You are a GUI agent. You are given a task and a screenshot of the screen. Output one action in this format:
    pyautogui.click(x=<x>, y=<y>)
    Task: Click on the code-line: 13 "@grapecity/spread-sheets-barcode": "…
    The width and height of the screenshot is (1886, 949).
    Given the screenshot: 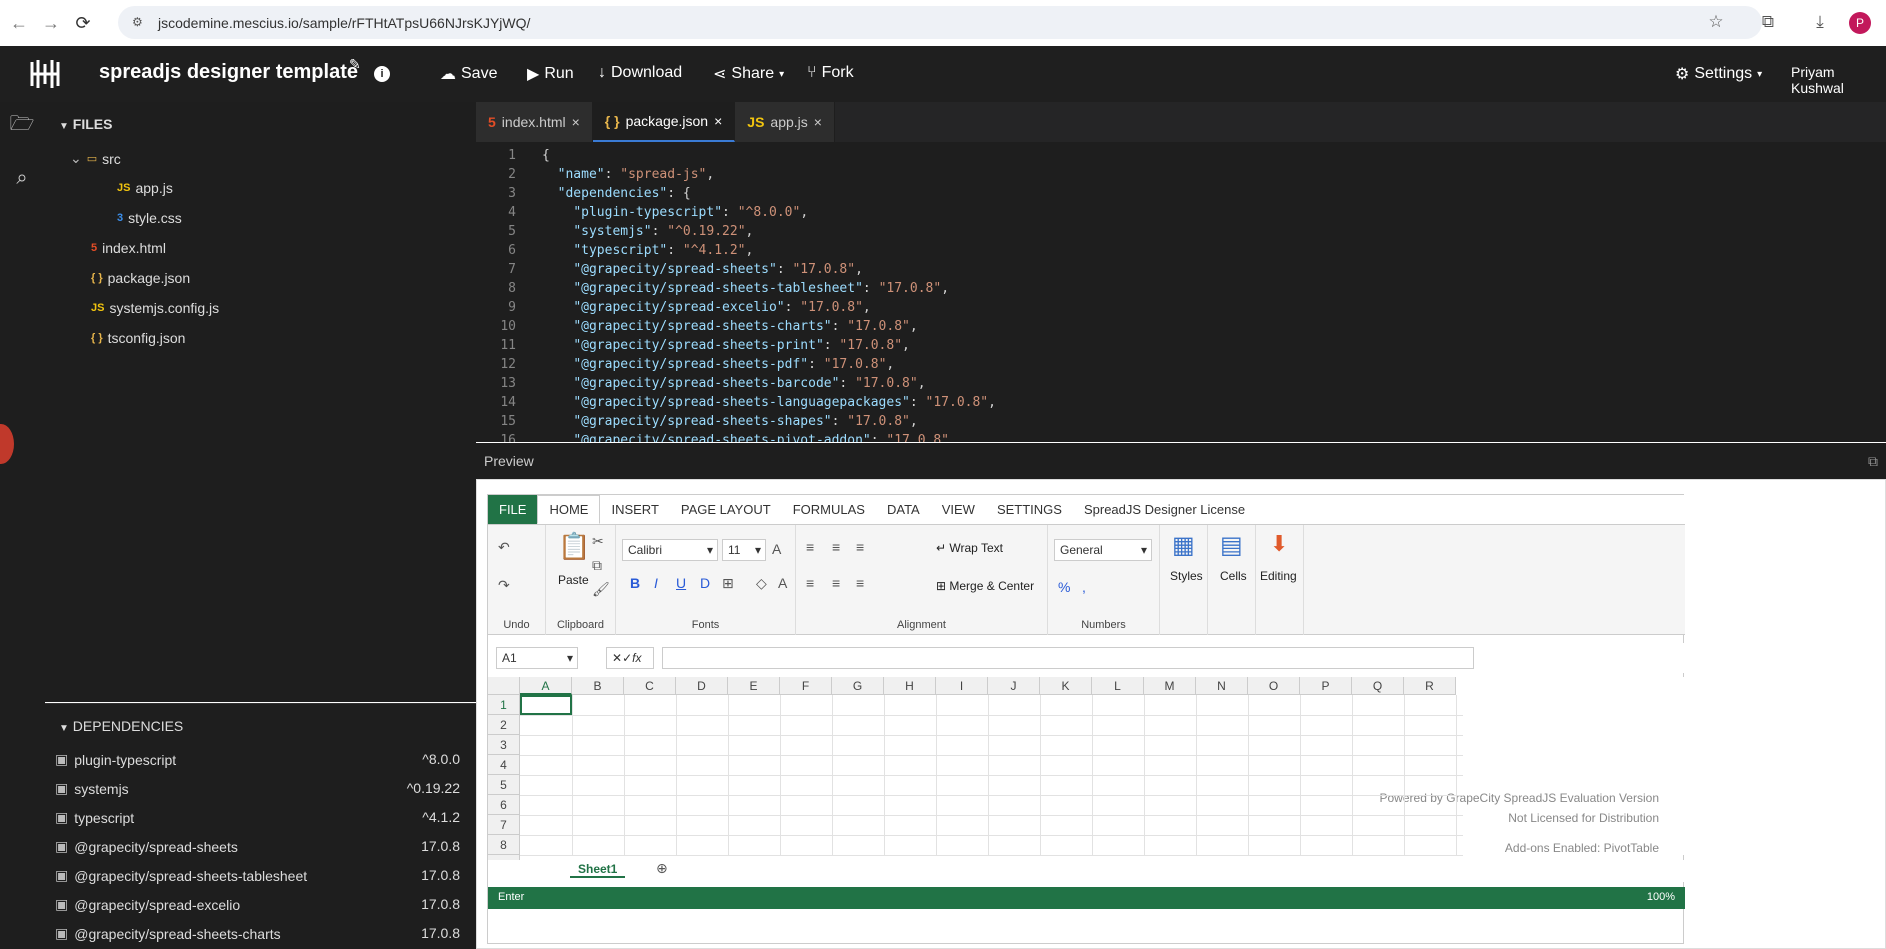 What is the action you would take?
    pyautogui.click(x=700, y=385)
    